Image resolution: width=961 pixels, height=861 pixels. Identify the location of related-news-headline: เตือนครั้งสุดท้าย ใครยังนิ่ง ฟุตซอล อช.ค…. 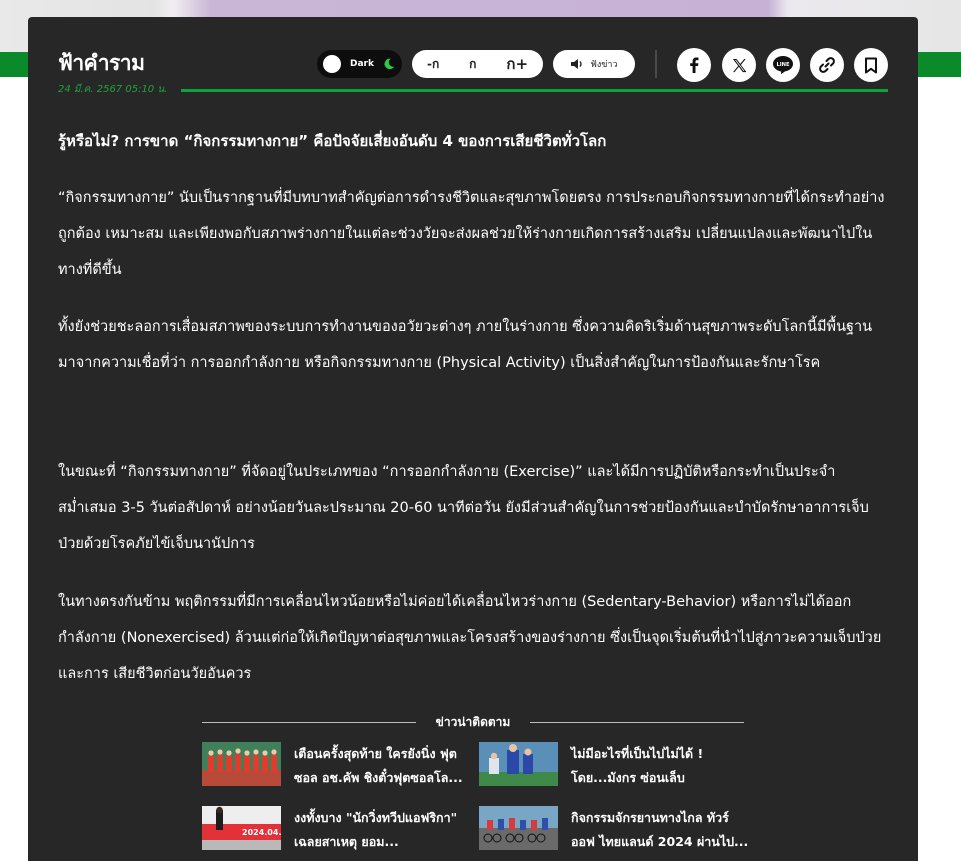
(378, 765).